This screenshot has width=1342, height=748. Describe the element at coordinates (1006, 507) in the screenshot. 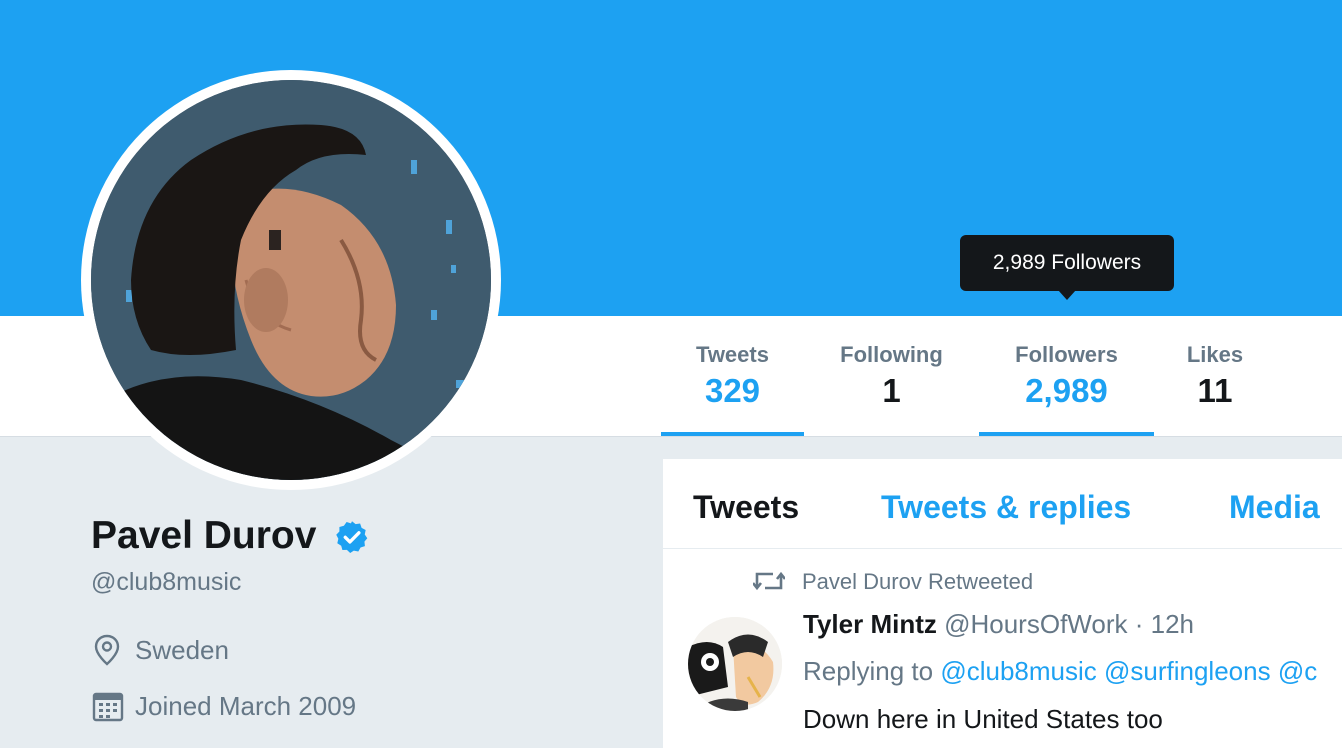

I see `tab-tweets-and-replies: Tweets & replies` at that location.